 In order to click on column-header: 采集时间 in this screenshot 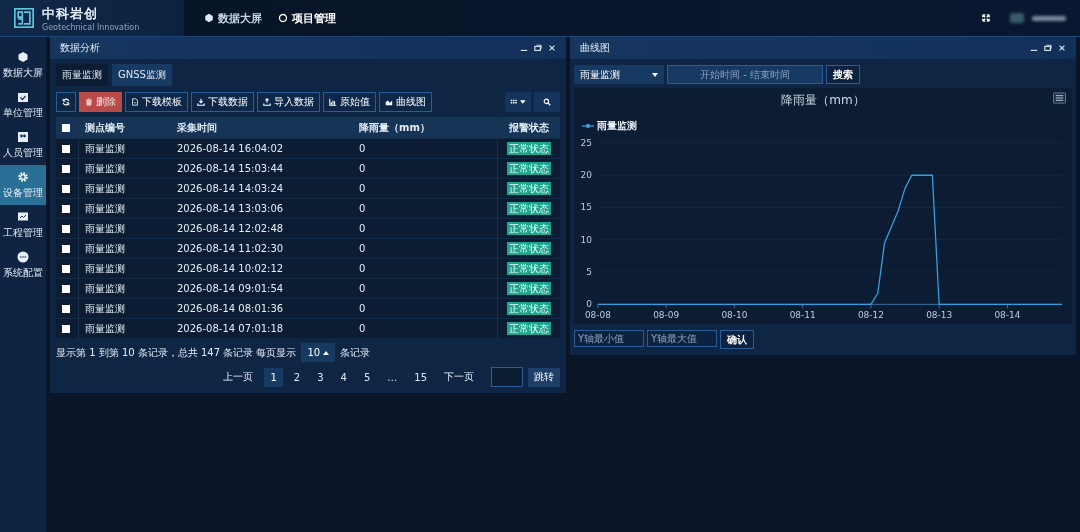, I will do `click(262, 128)`.